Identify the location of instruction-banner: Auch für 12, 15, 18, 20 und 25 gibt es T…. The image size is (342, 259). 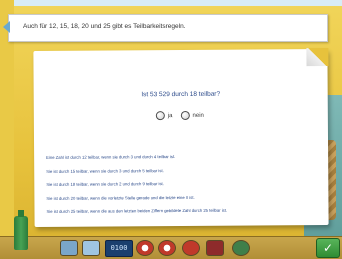
(165, 28).